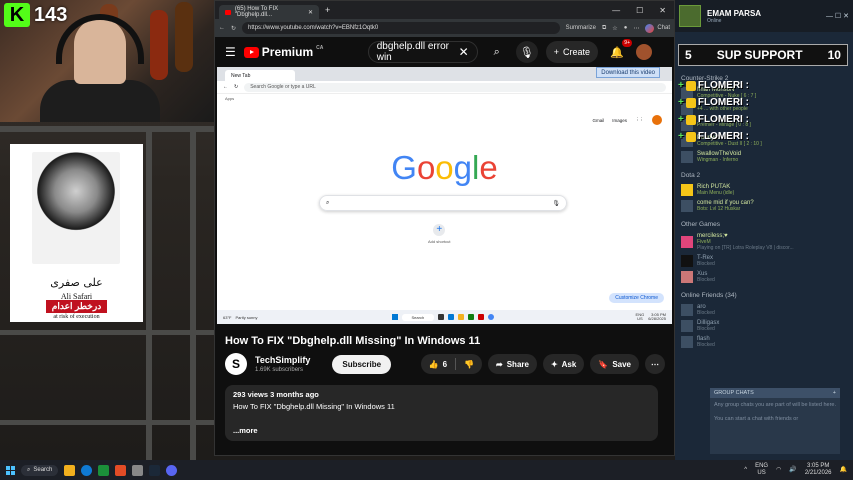 The width and height of the screenshot is (853, 480). Describe the element at coordinates (233, 28) in the screenshot. I see `refresh-icon: ↻` at that location.